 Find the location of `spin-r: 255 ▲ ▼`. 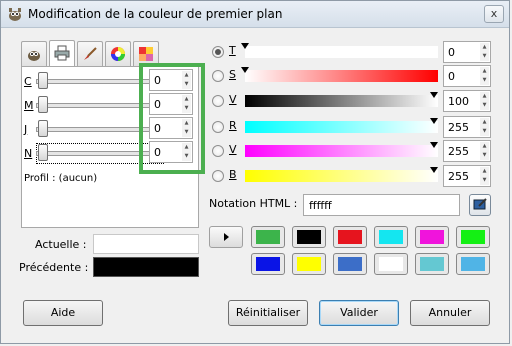

spin-r: 255 ▲ ▼ is located at coordinates (467, 127).